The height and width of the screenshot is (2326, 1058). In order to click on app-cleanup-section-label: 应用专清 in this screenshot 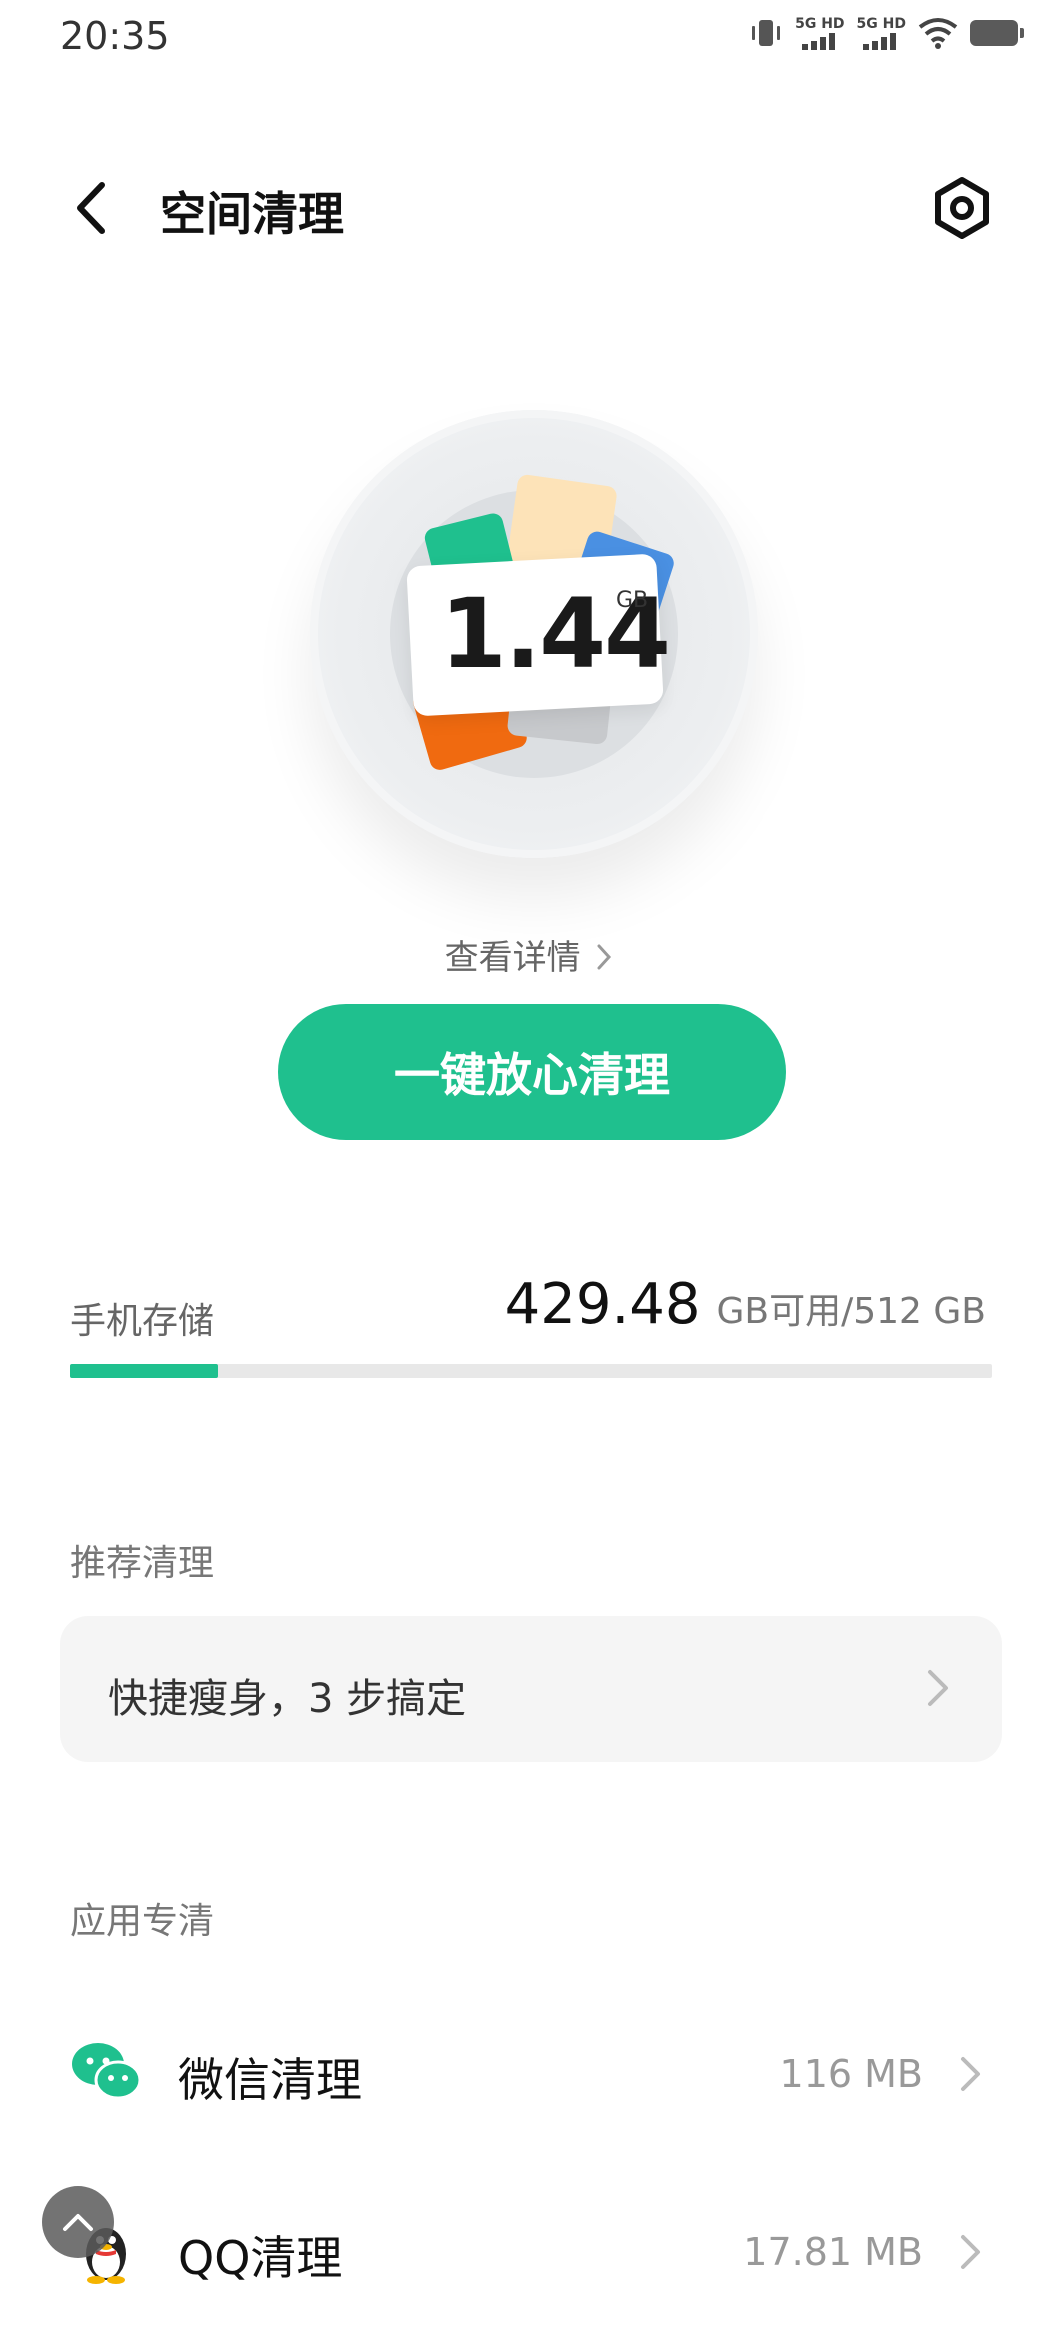, I will do `click(142, 1921)`.